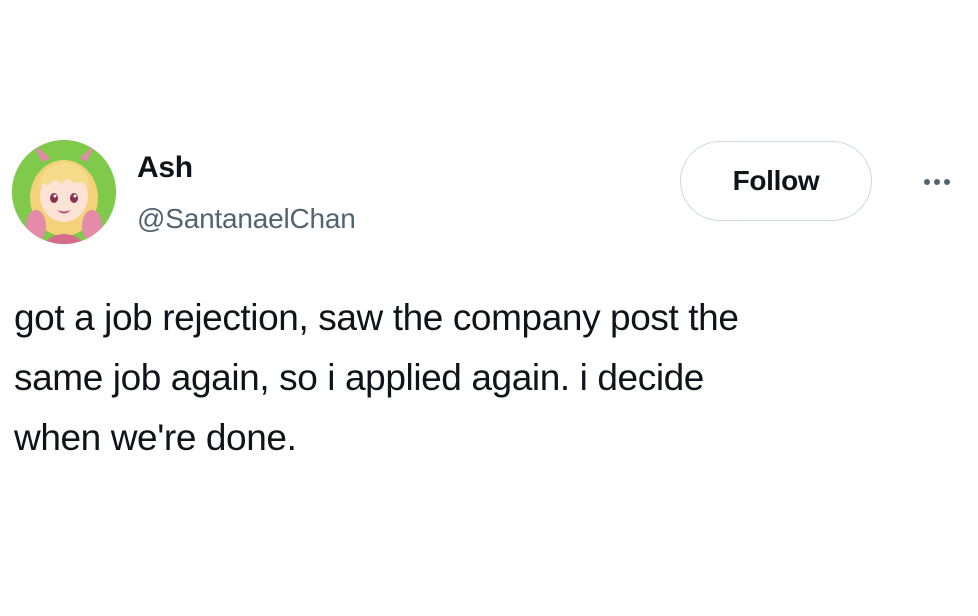  I want to click on user-handle: @SantanaelChan, so click(246, 219).